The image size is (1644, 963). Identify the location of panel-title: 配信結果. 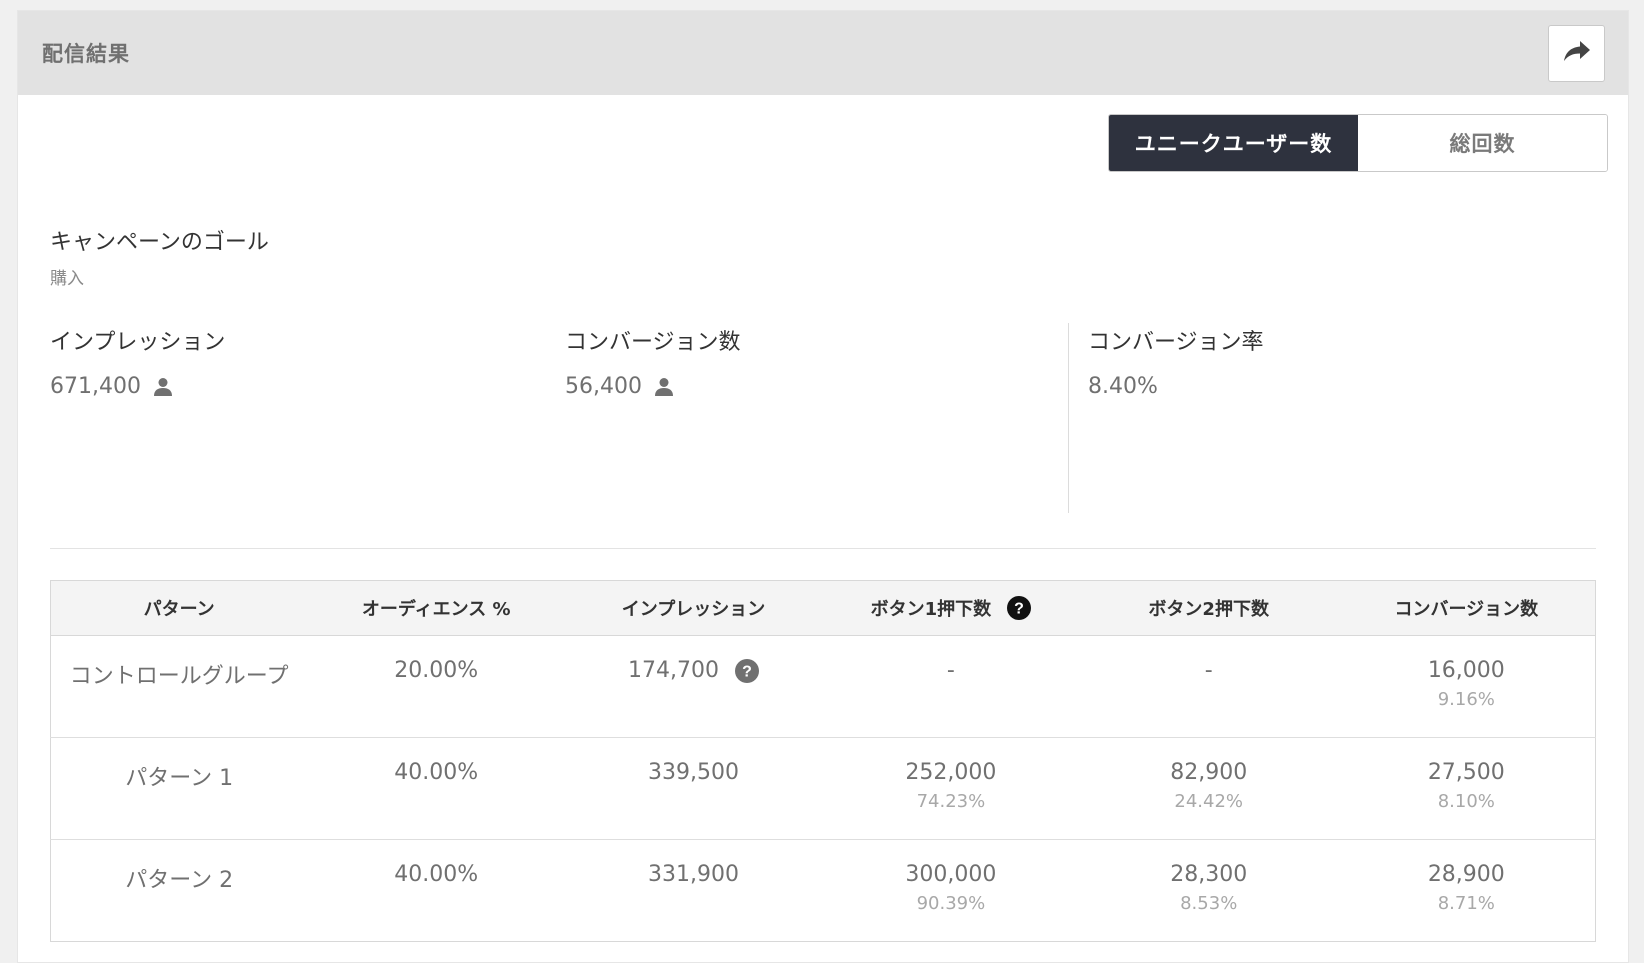
(86, 54).